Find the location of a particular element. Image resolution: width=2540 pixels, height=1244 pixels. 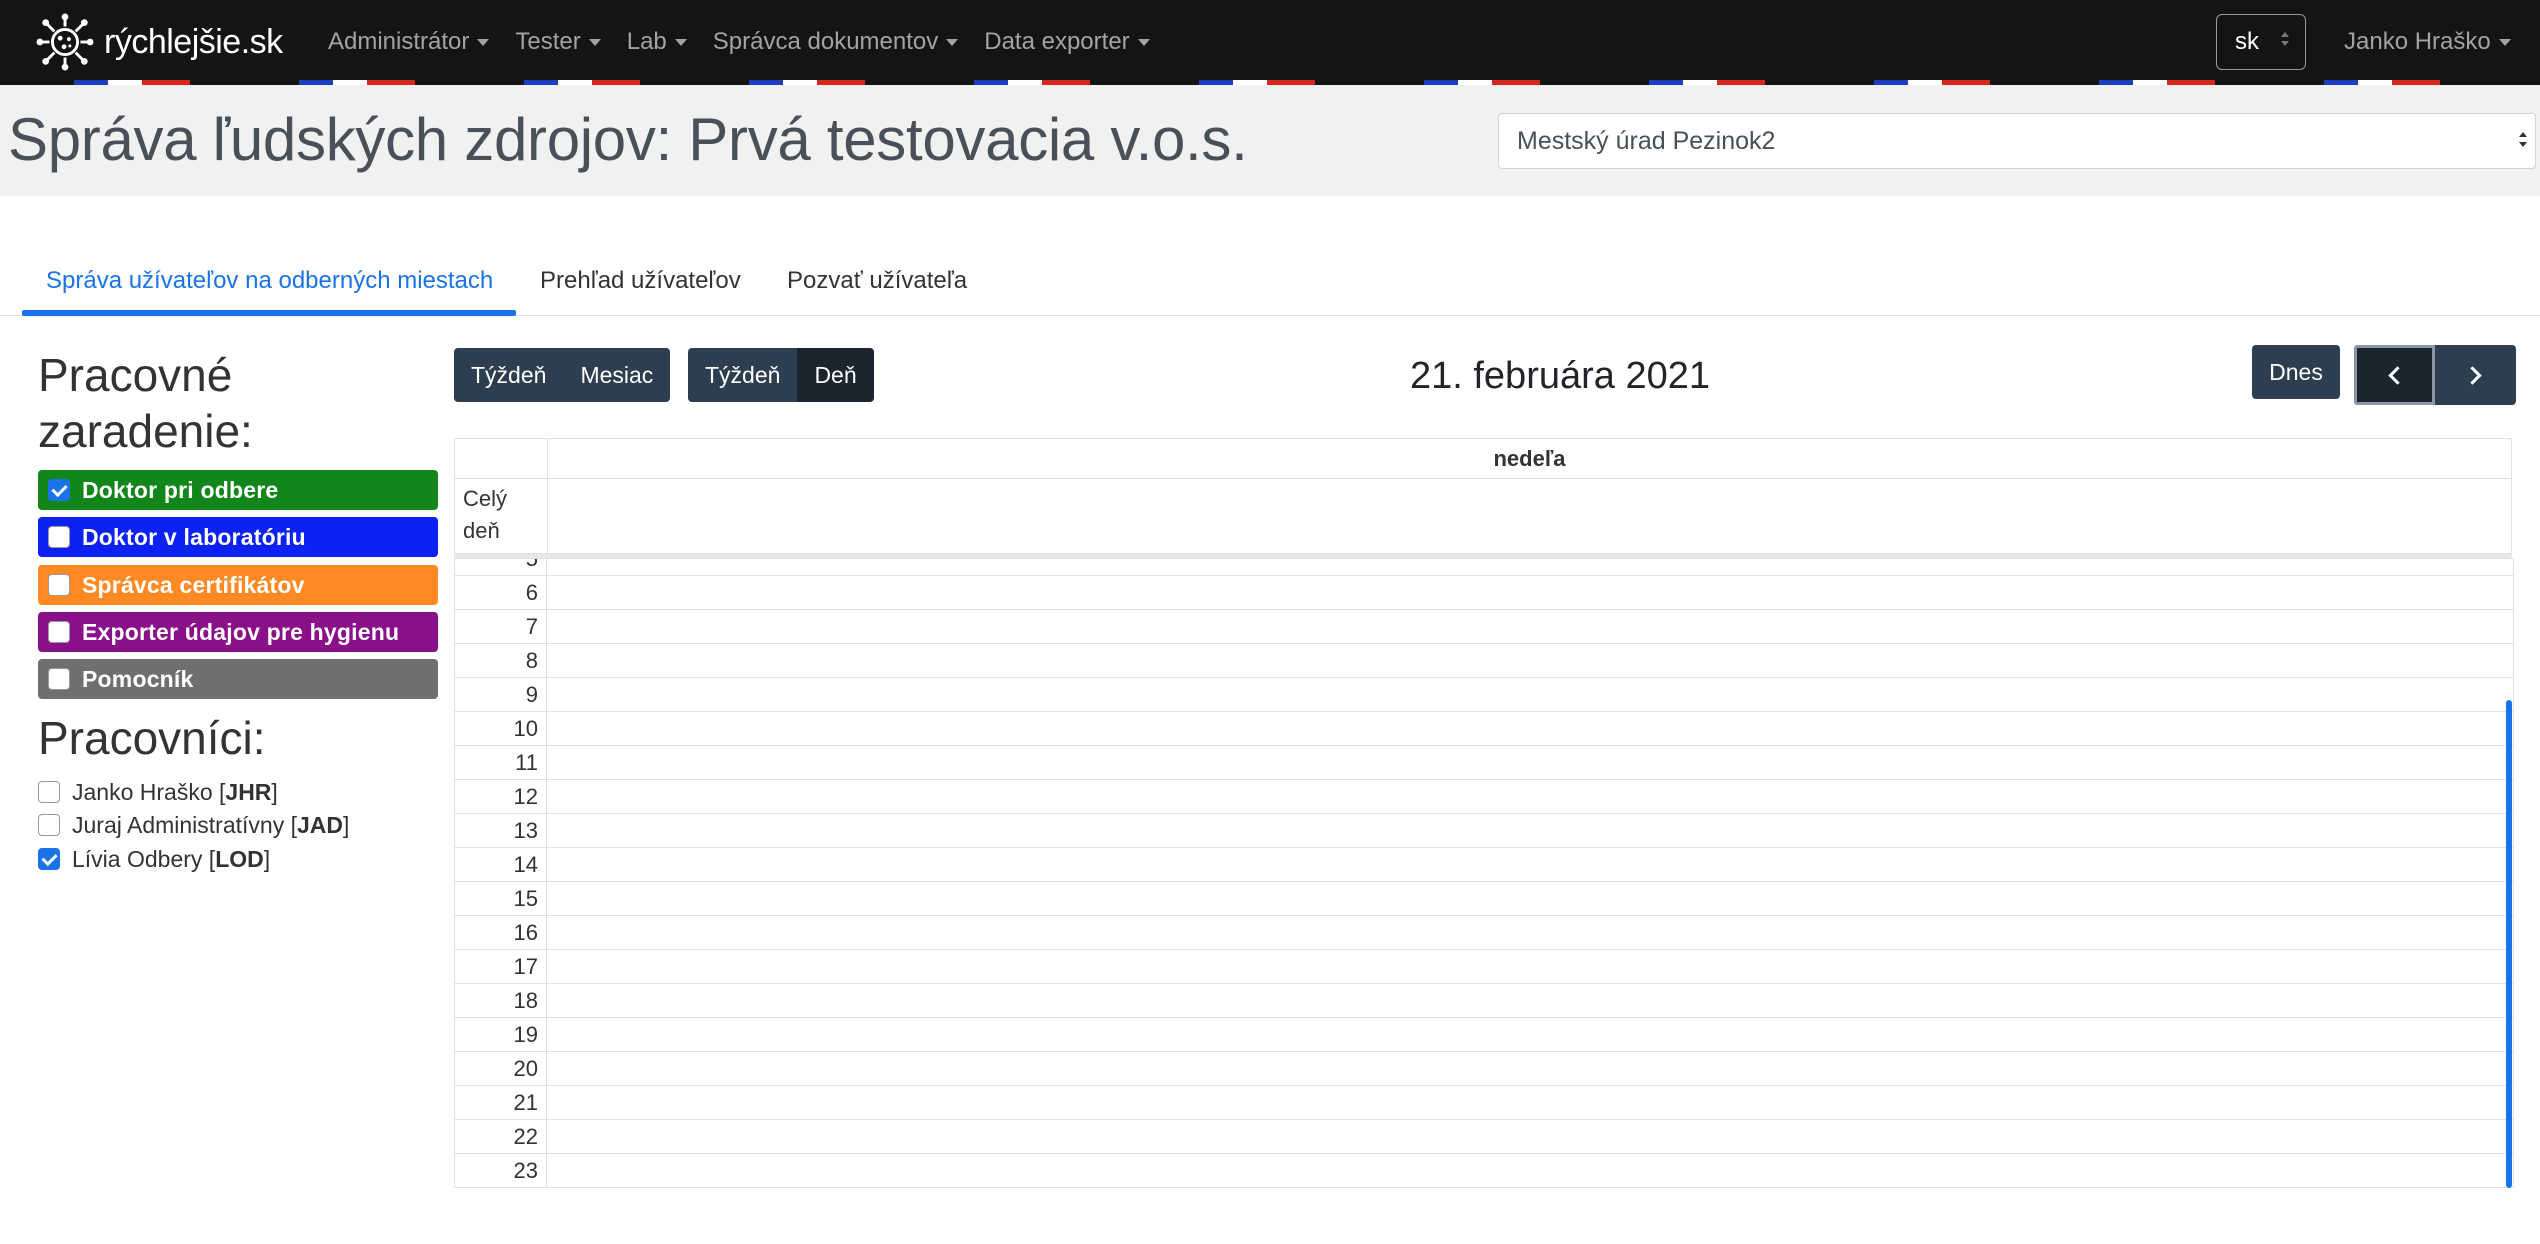

hour-label: 10 is located at coordinates (501, 729).